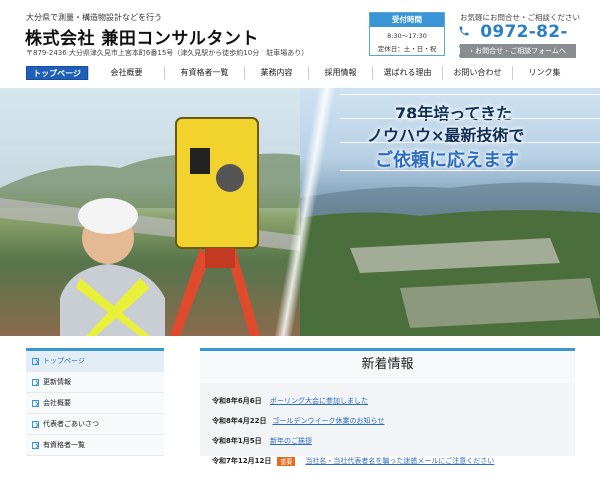 This screenshot has width=600, height=479. Describe the element at coordinates (319, 401) in the screenshot. I see `news-link: ボーリング大会に参加しました` at that location.